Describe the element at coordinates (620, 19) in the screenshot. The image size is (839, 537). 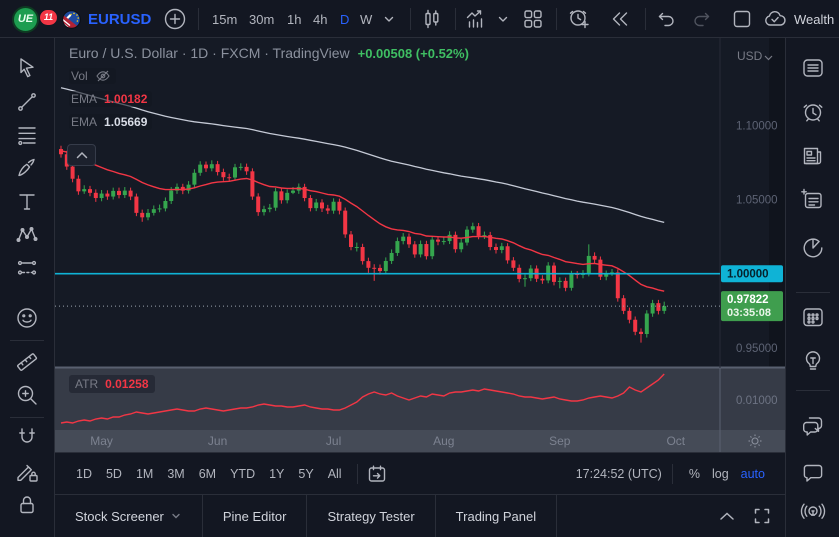
I see `bar-replay-icon` at that location.